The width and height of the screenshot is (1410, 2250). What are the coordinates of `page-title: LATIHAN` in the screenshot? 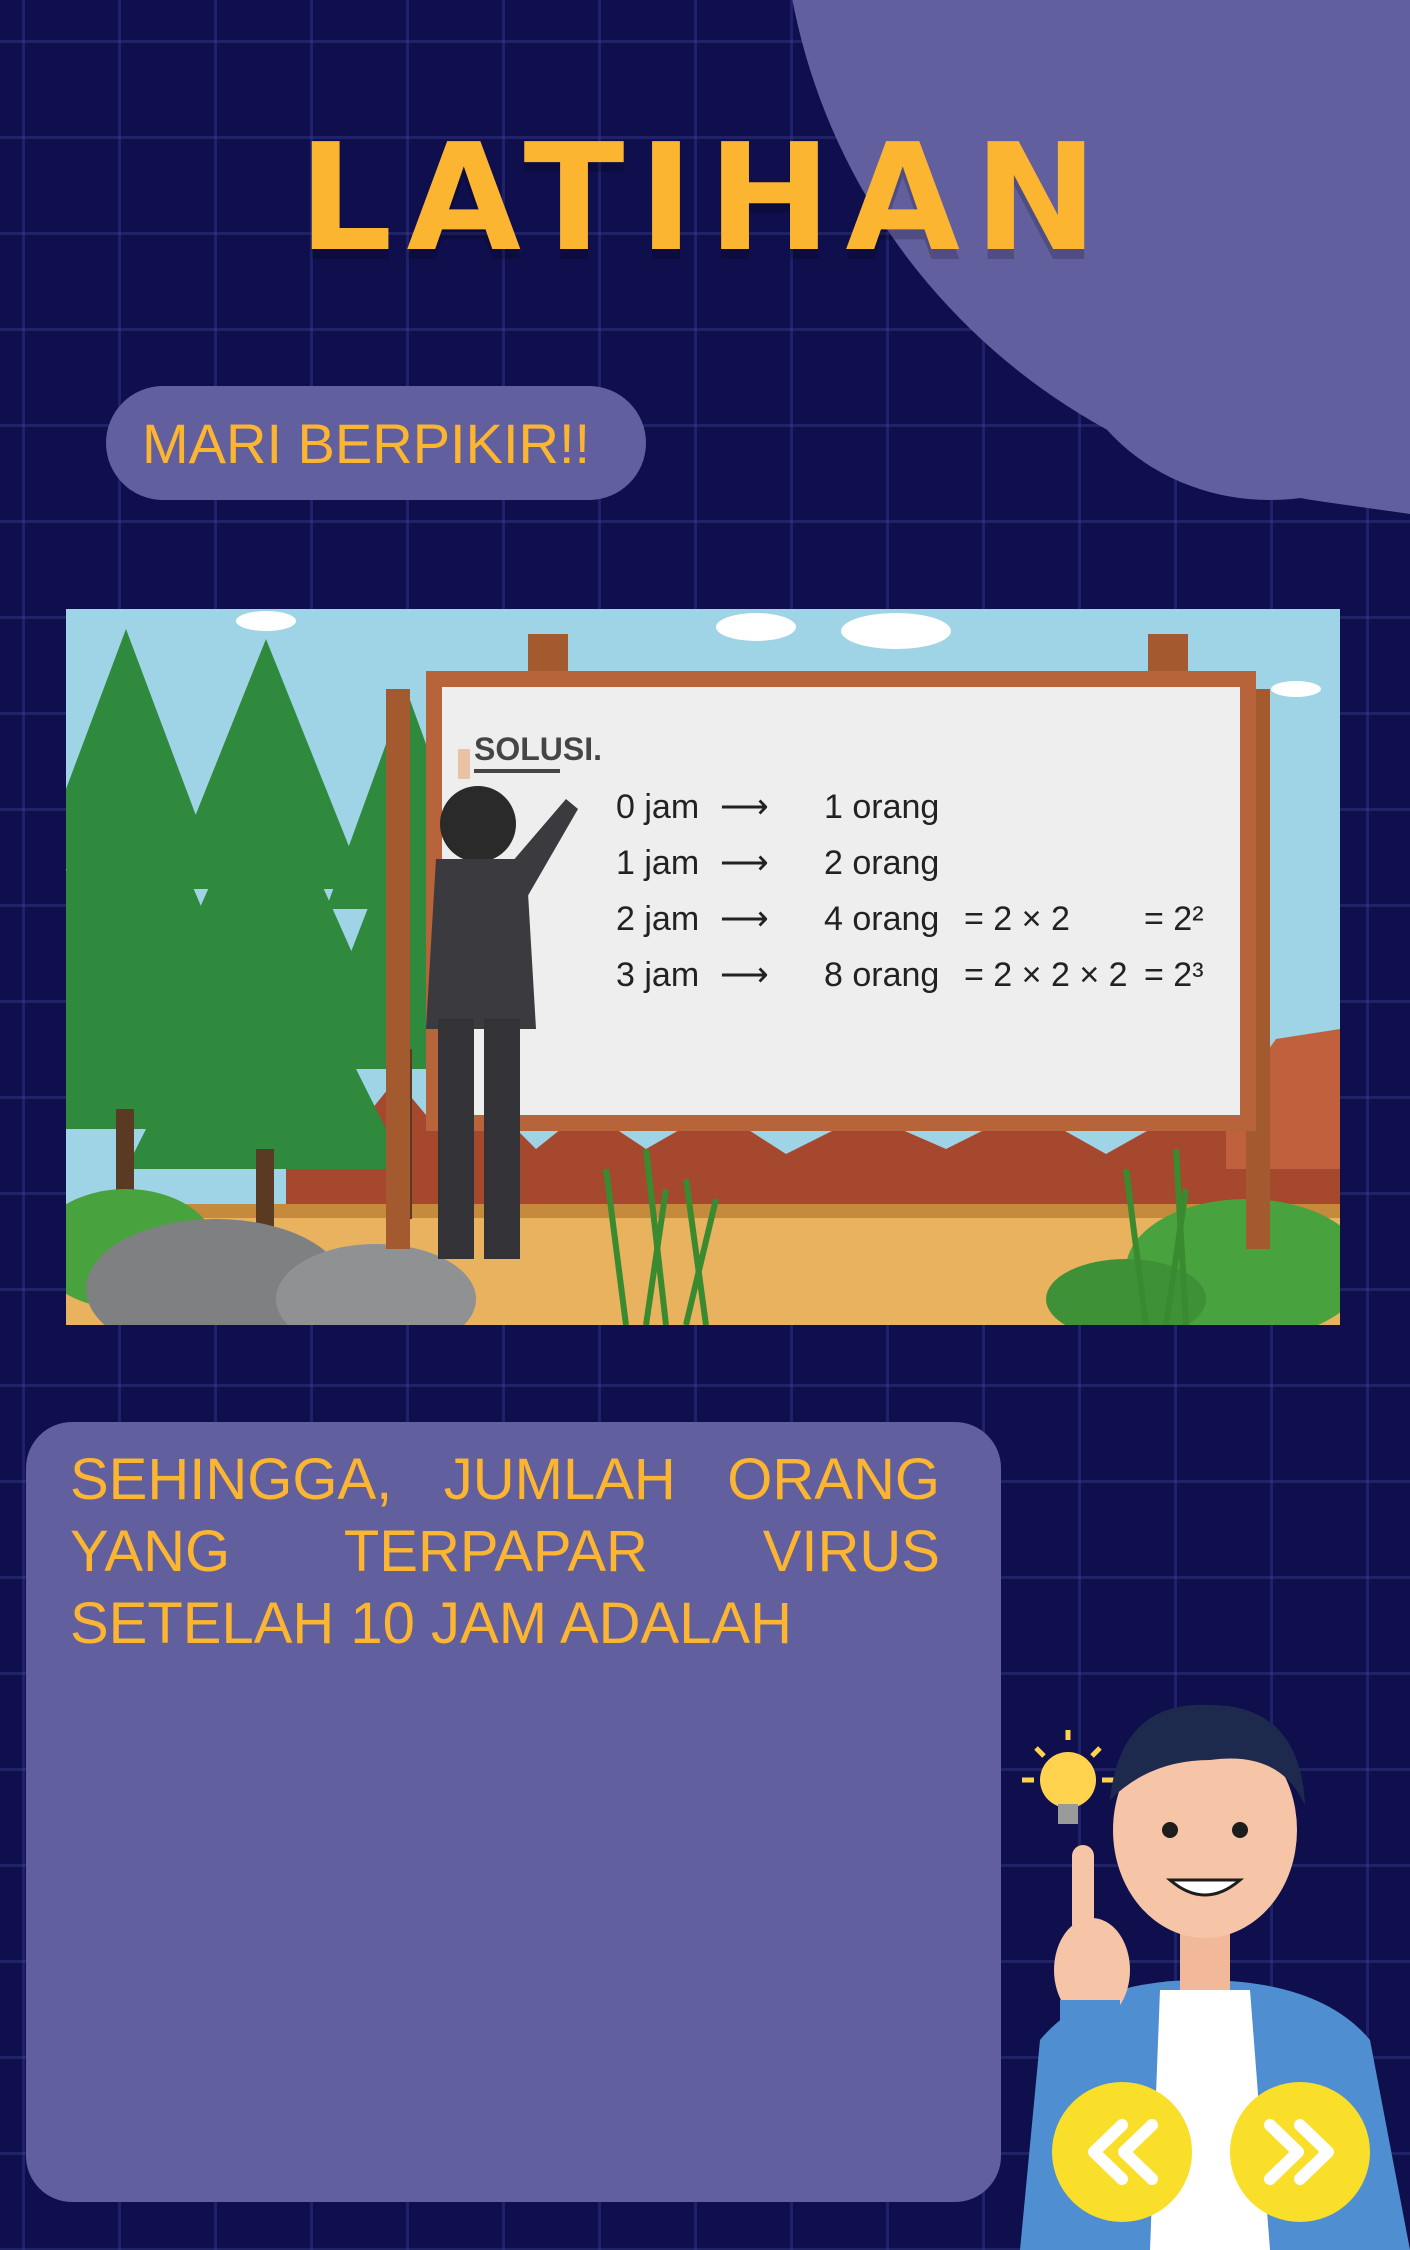 It's located at (705, 198).